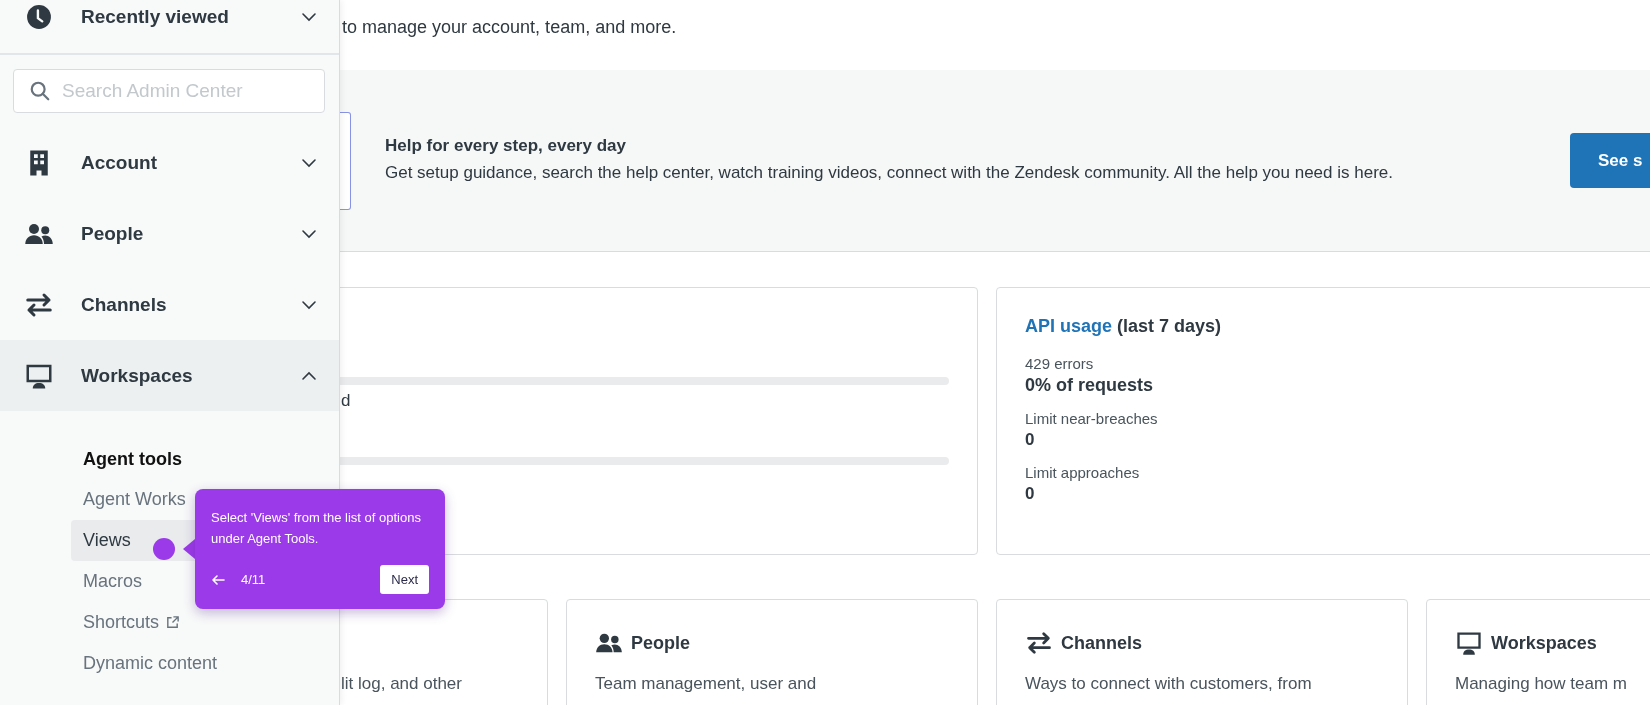  I want to click on nav-item: Account, so click(169, 162).